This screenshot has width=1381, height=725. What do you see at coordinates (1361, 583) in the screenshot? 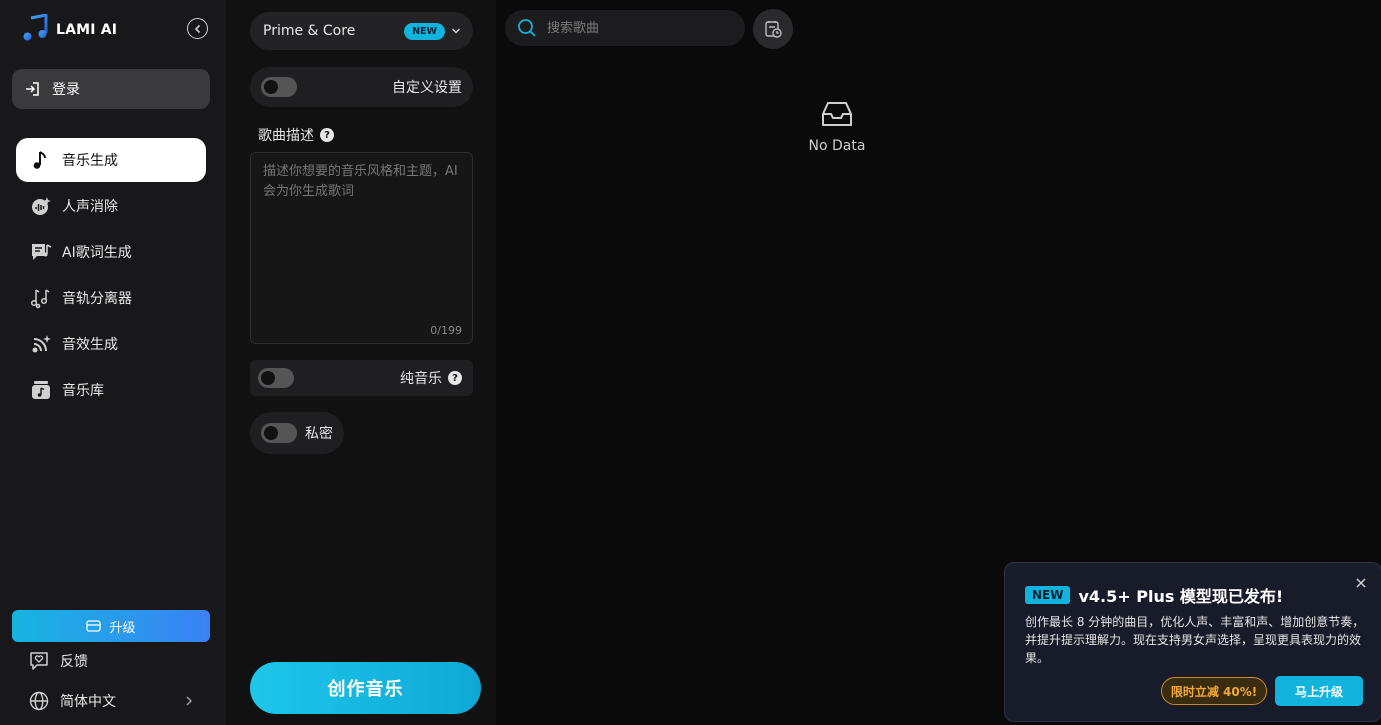
I see `close-icon` at bounding box center [1361, 583].